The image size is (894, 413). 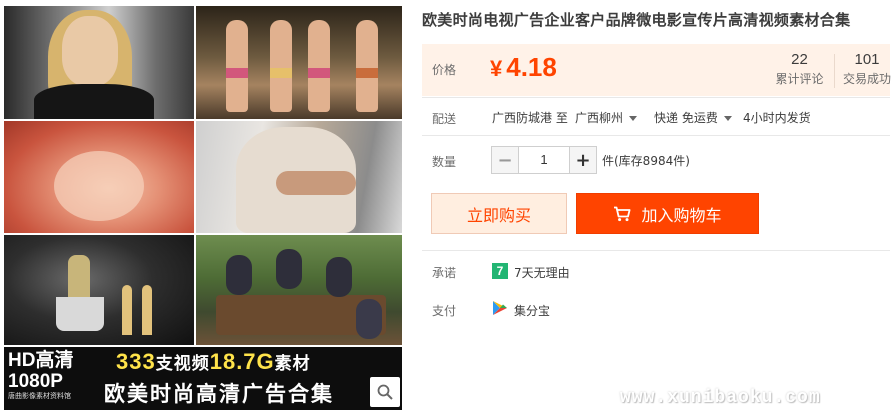 What do you see at coordinates (622, 213) in the screenshot?
I see `cart-icon` at bounding box center [622, 213].